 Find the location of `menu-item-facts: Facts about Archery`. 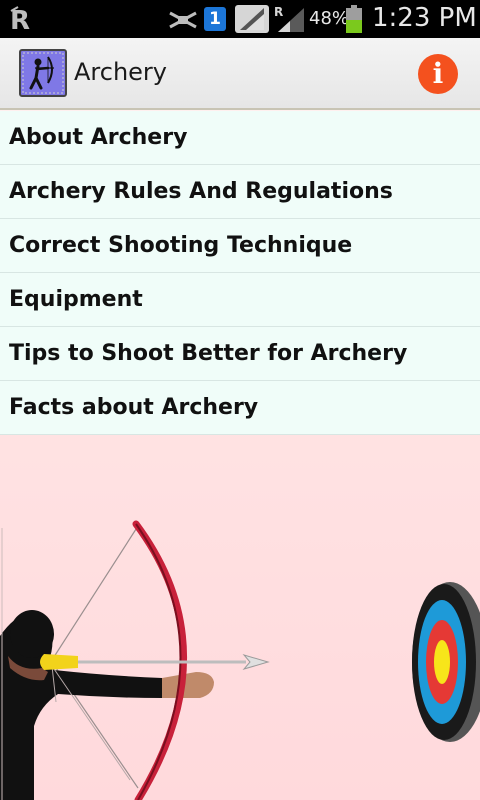

menu-item-facts: Facts about Archery is located at coordinates (240, 408).